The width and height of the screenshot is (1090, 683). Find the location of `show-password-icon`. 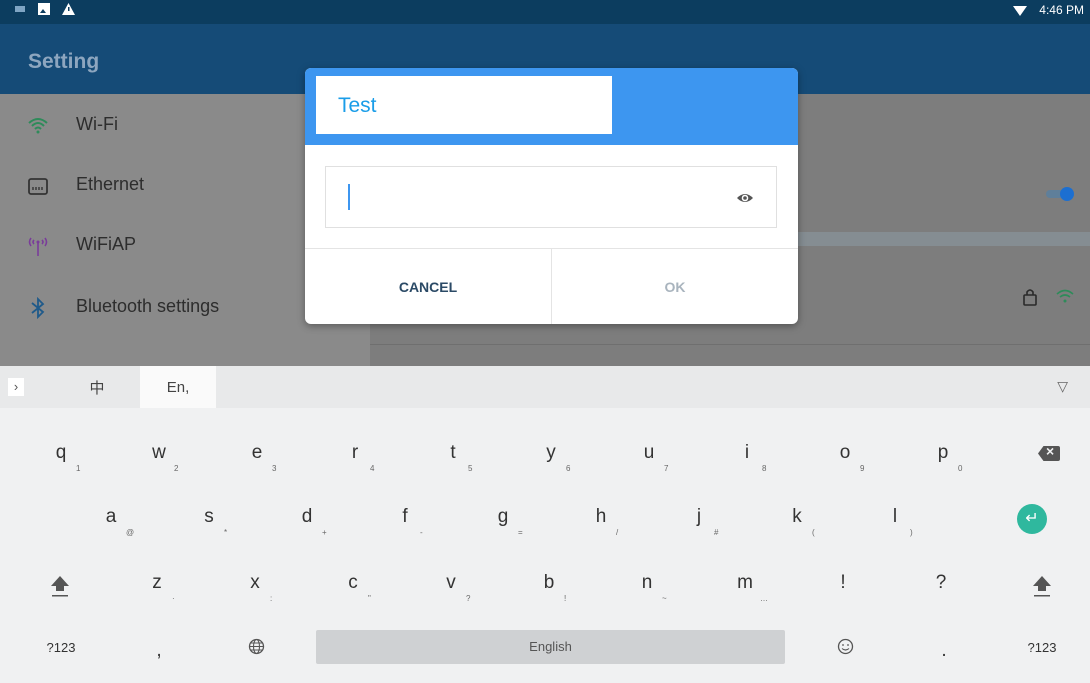

show-password-icon is located at coordinates (745, 198).